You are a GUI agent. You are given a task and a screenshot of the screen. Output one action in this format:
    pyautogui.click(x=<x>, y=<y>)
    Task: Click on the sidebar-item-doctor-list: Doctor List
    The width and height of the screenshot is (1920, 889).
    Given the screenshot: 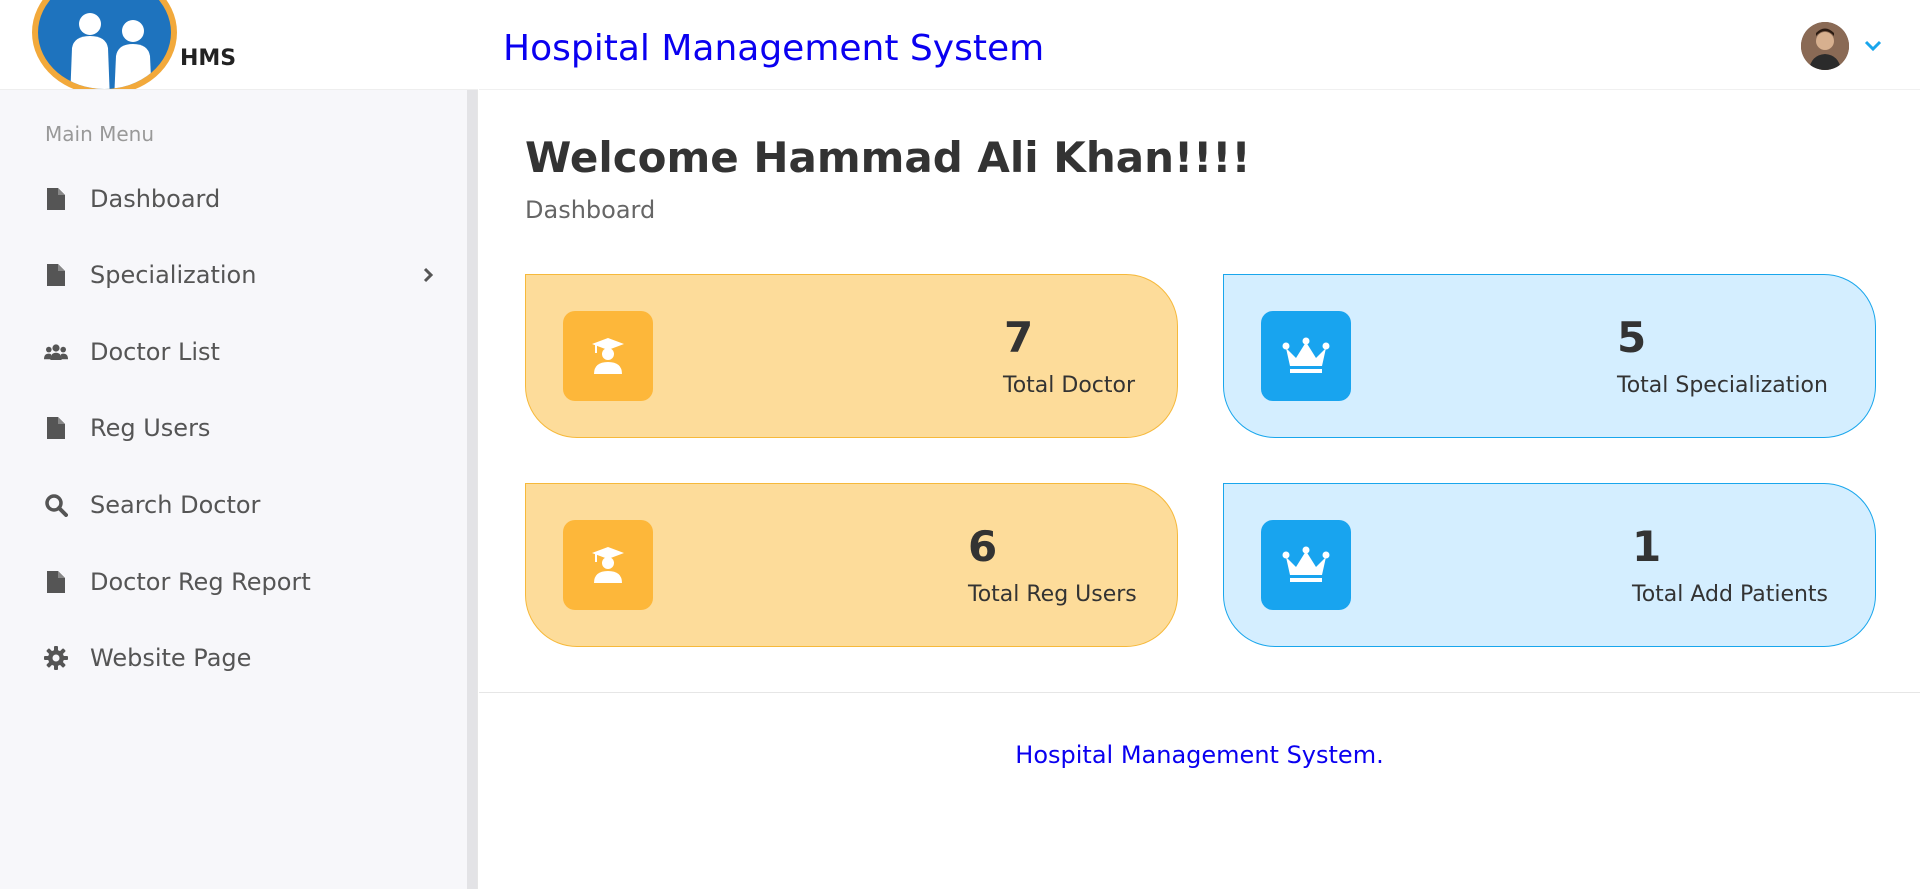 What is the action you would take?
    pyautogui.click(x=230, y=352)
    